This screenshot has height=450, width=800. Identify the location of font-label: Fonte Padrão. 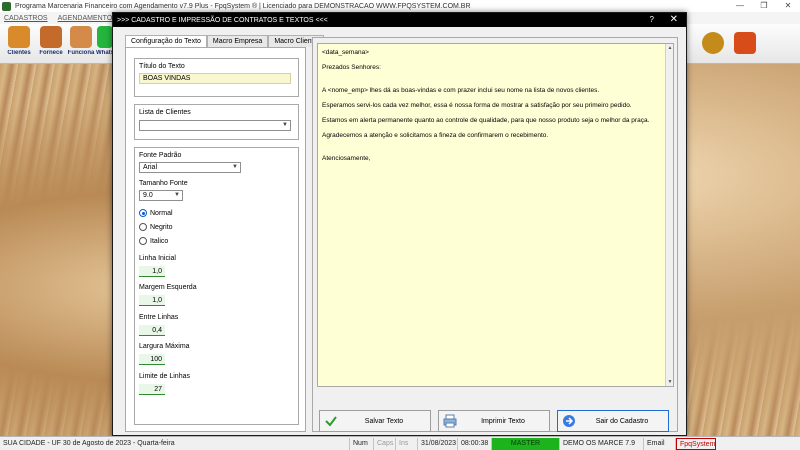
(160, 155).